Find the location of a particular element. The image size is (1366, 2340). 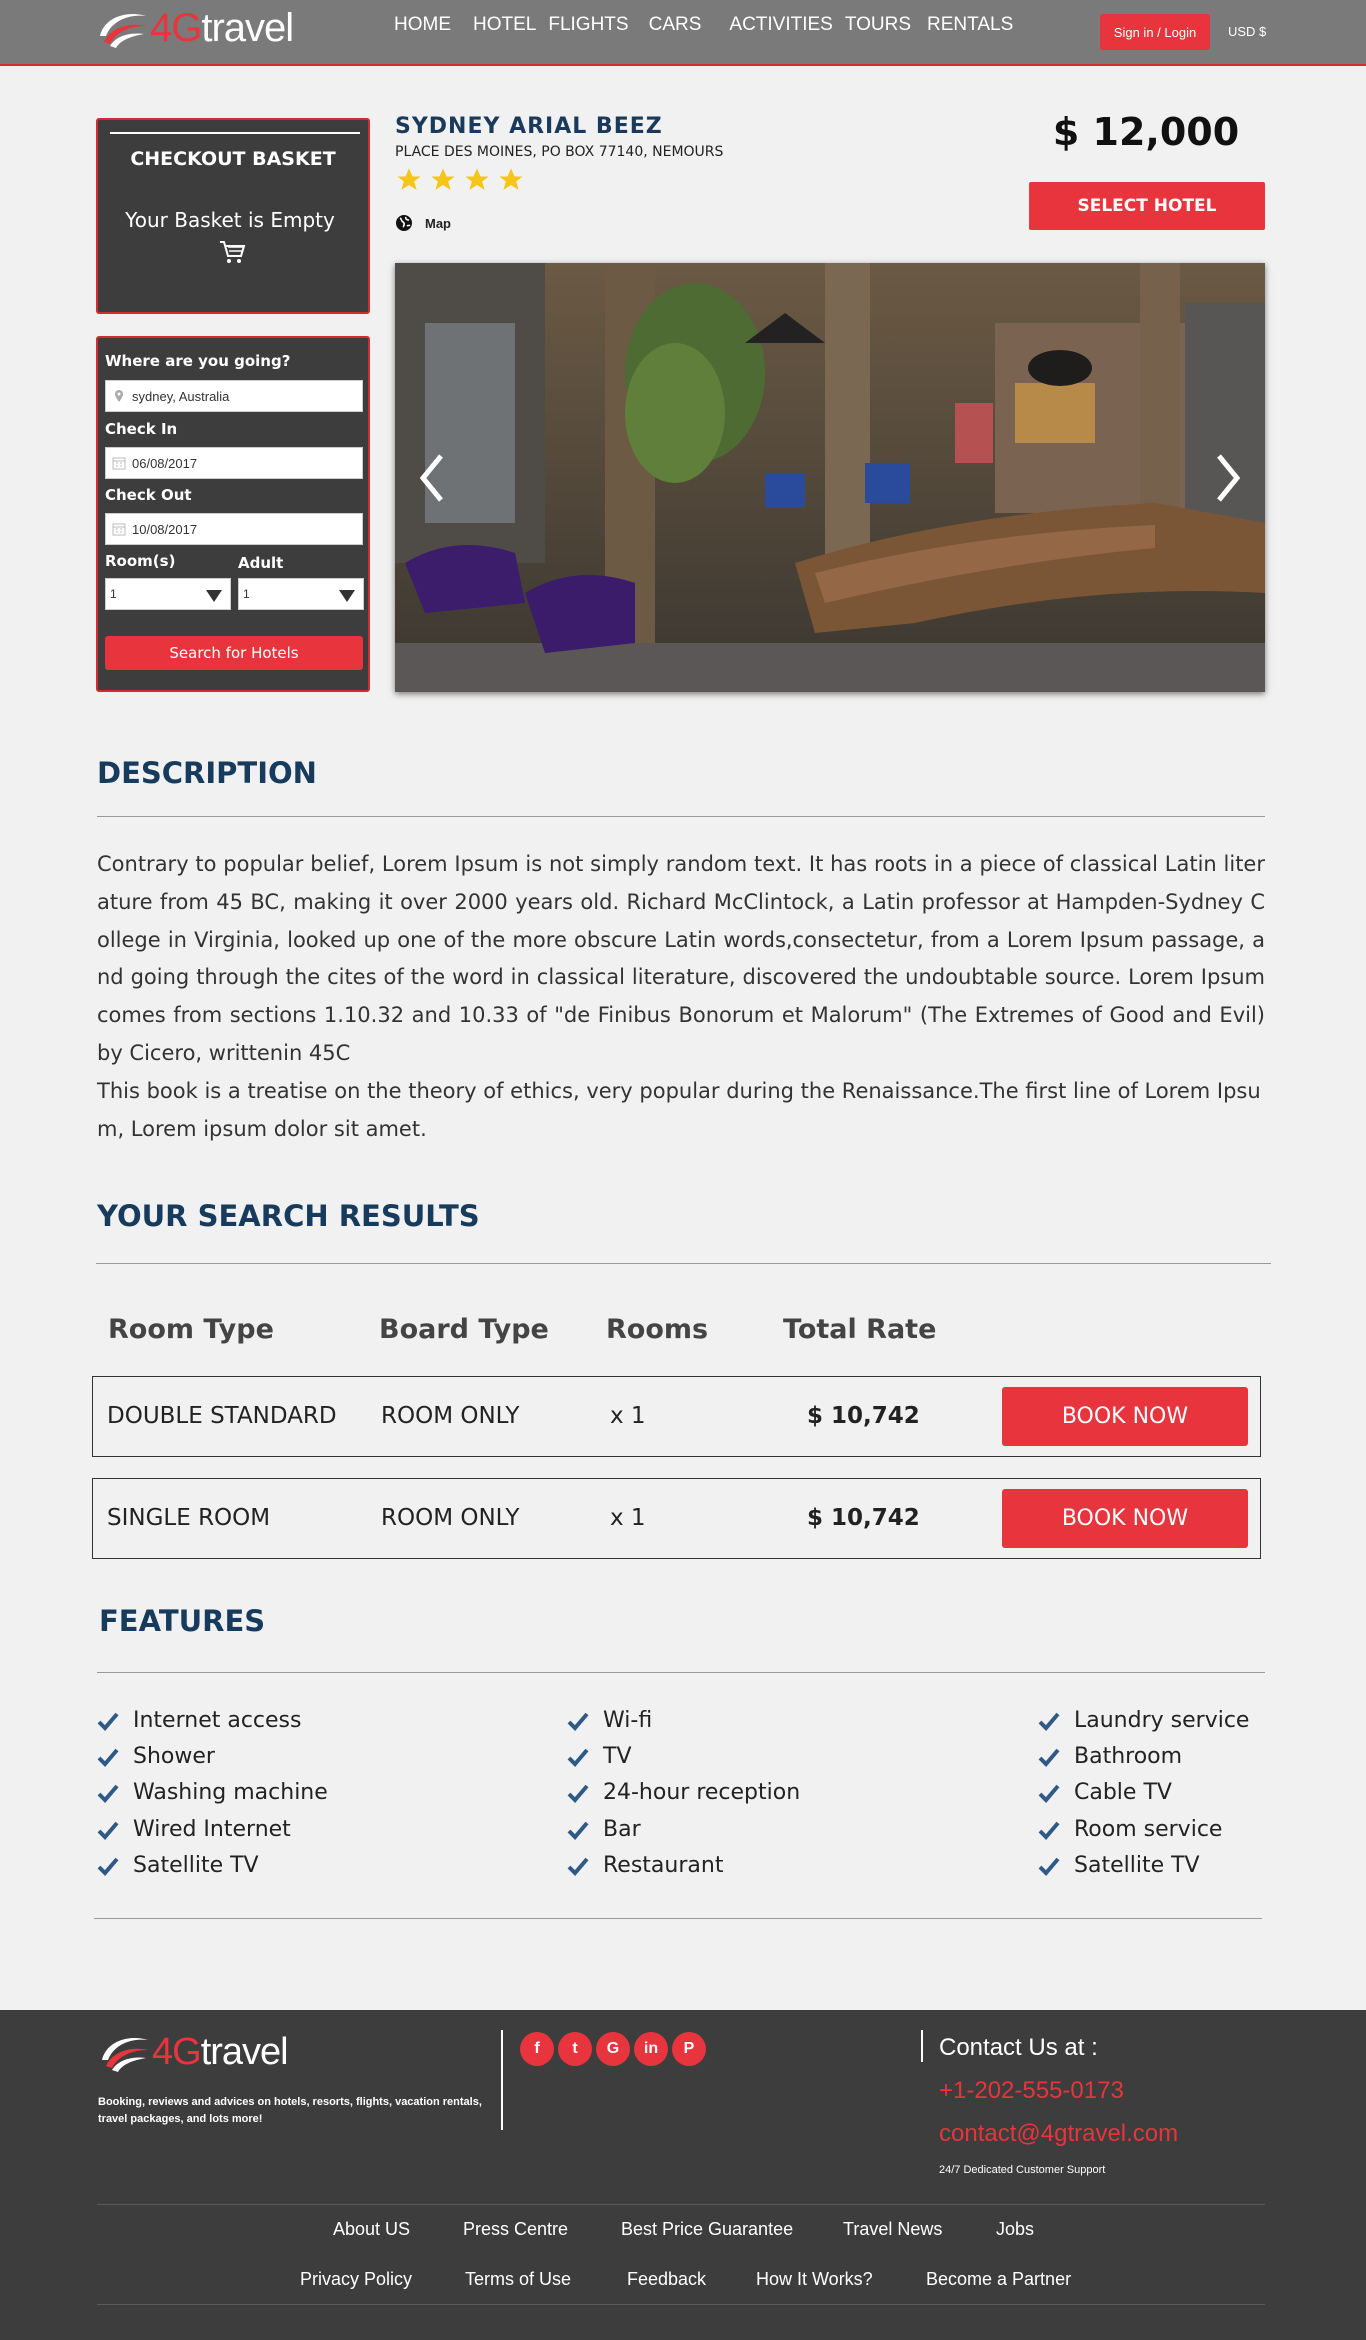

header-total-rate: Total Rate is located at coordinates (860, 1329).